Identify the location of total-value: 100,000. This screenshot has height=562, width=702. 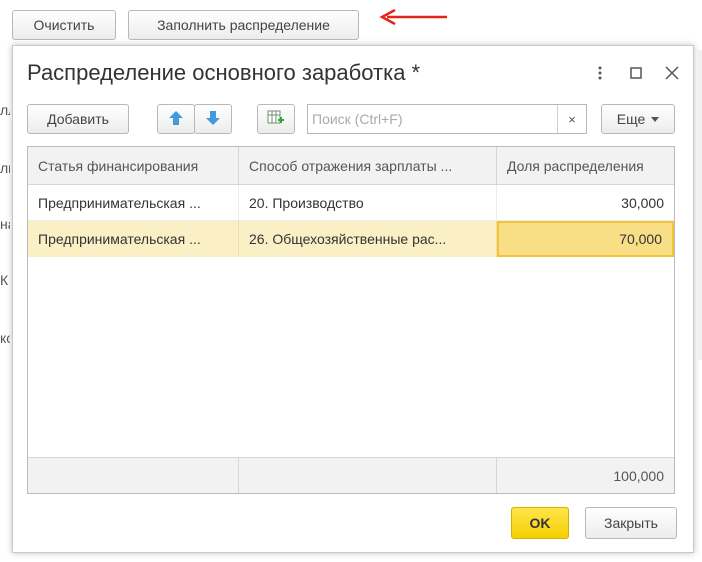
(638, 475).